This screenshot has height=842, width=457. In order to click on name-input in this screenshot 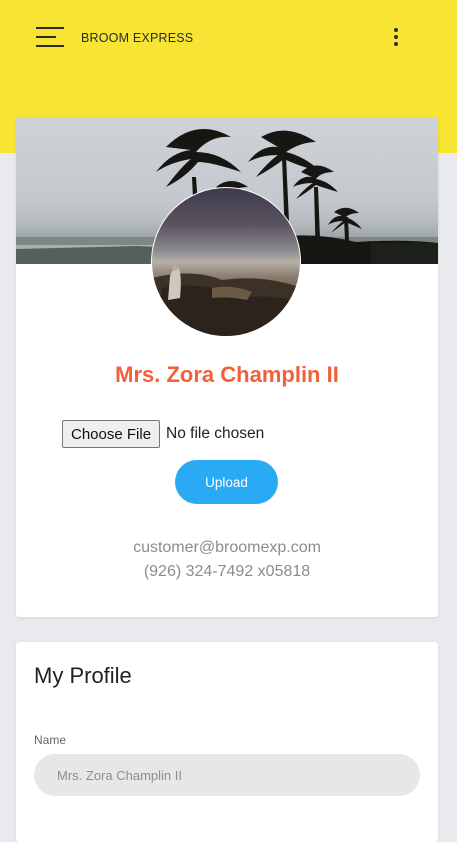, I will do `click(227, 775)`.